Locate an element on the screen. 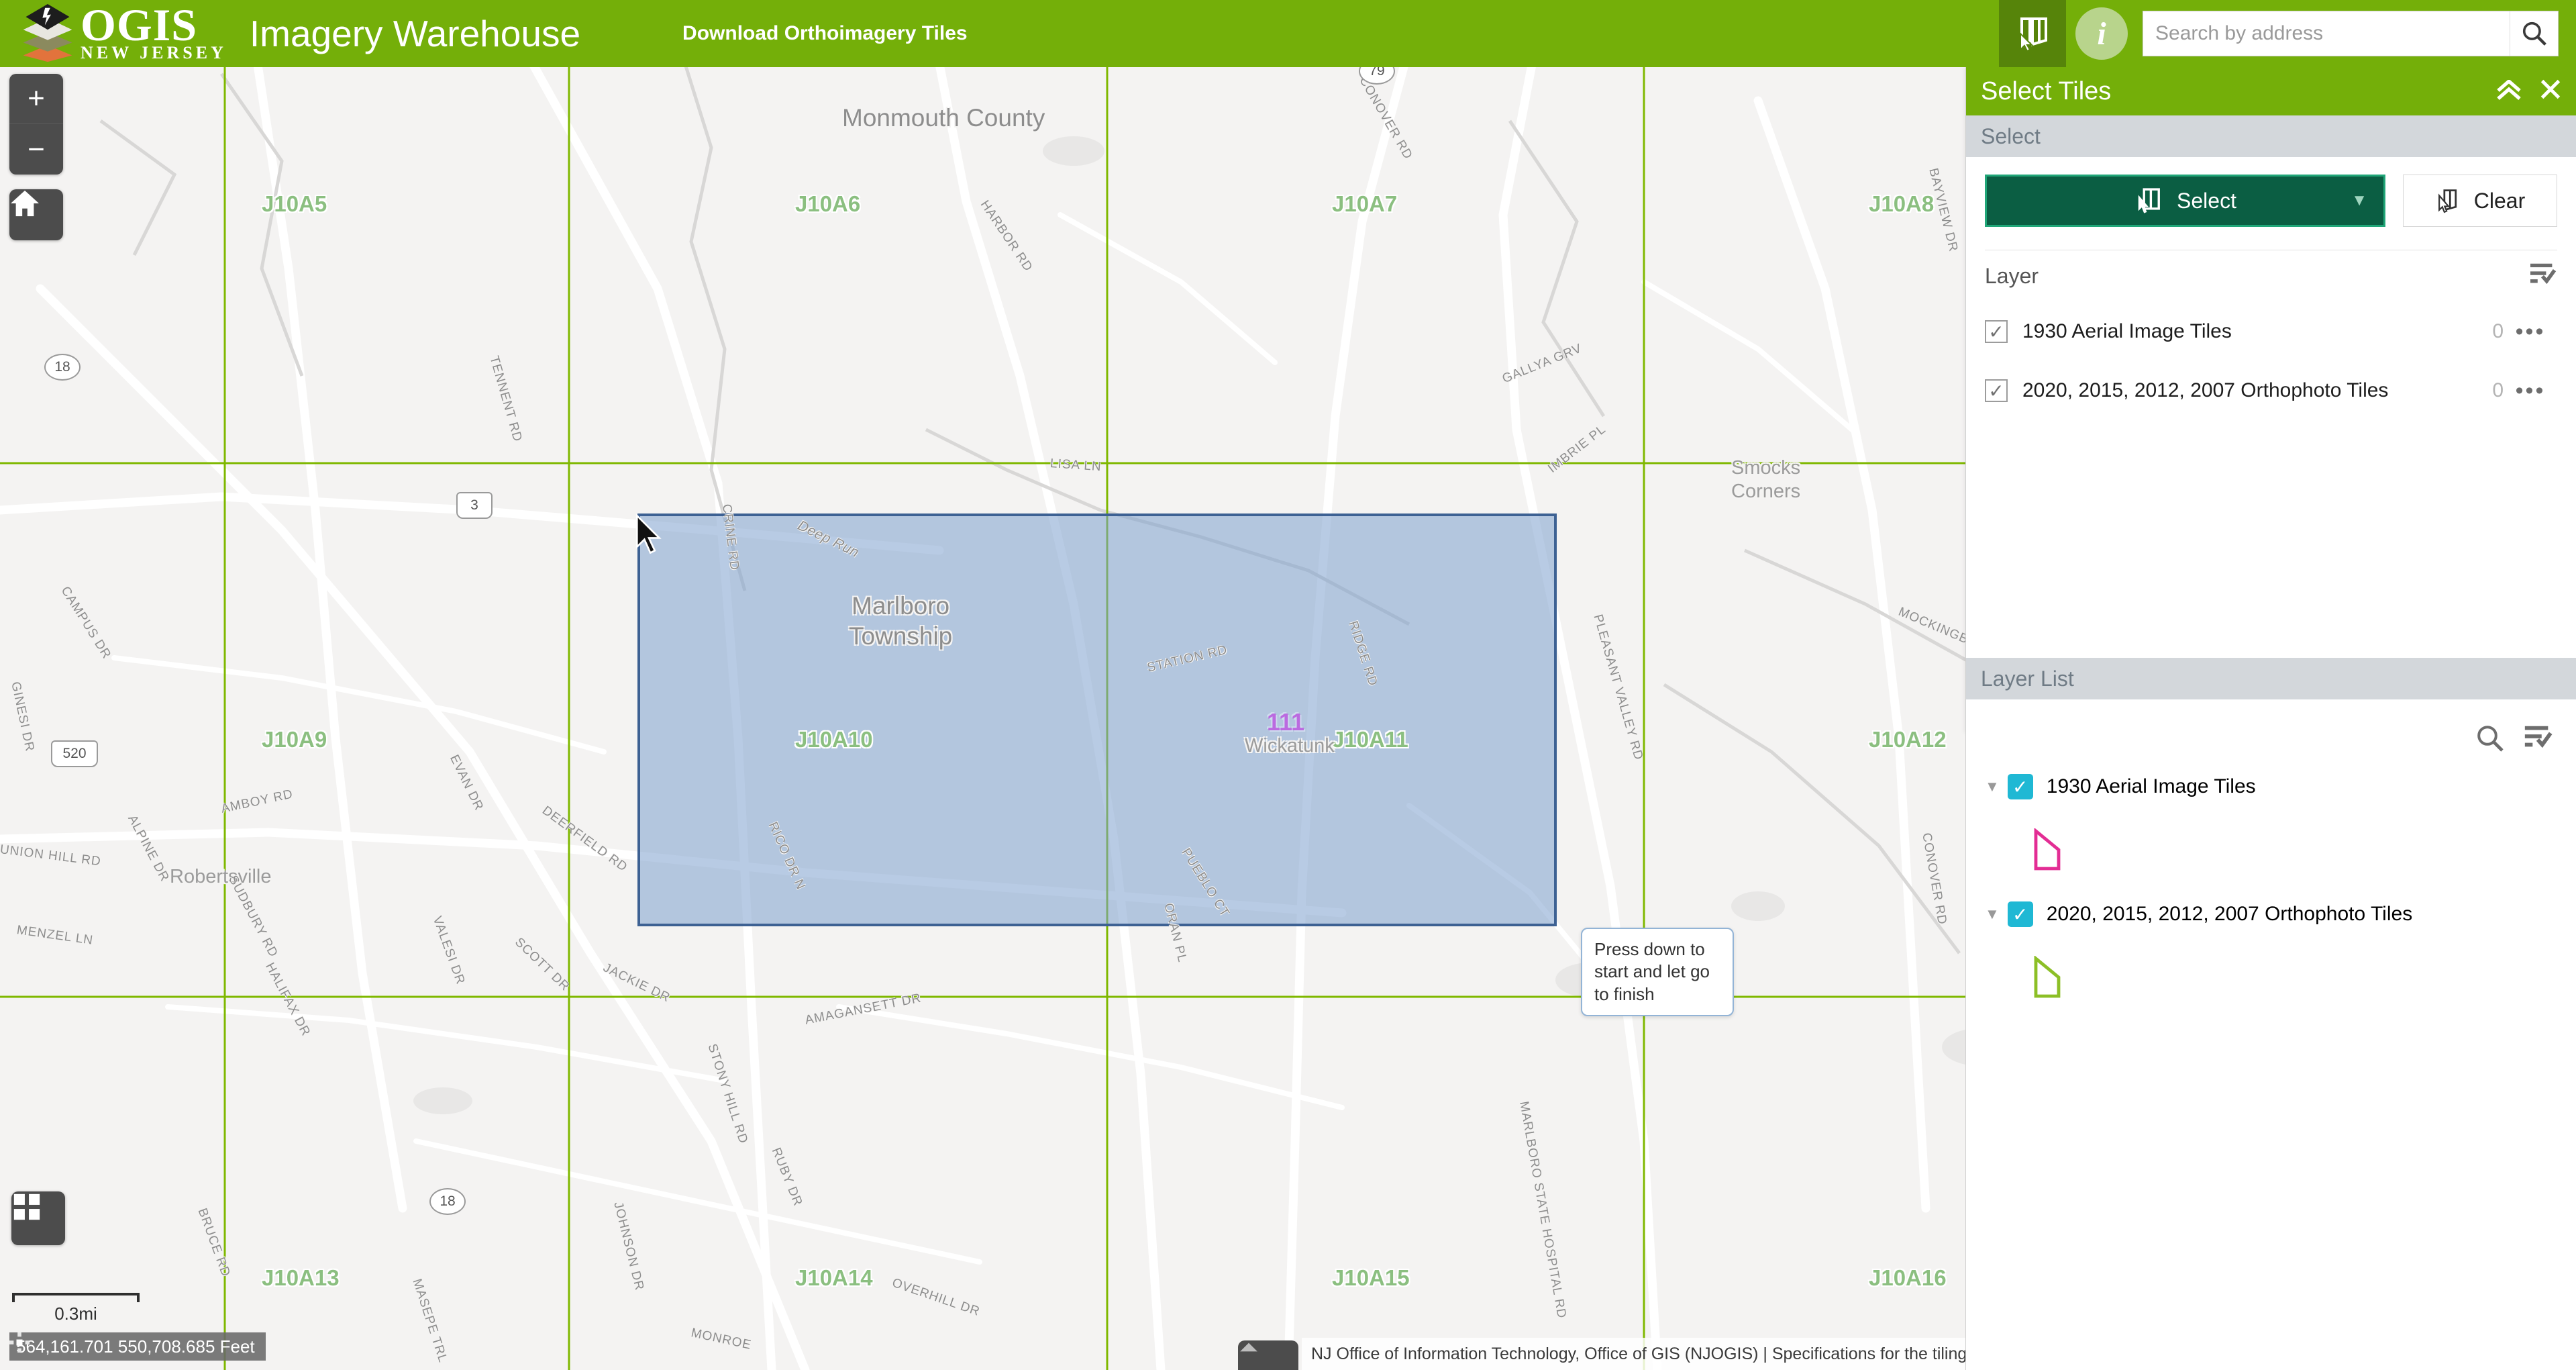 This screenshot has height=1370, width=2576. chevron-down-icon: ▼ is located at coordinates (2359, 200).